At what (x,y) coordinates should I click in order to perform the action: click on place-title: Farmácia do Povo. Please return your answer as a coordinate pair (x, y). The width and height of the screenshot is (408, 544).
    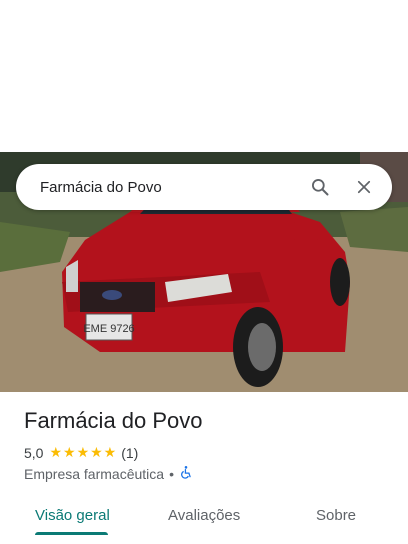
    Looking at the image, I should click on (113, 420).